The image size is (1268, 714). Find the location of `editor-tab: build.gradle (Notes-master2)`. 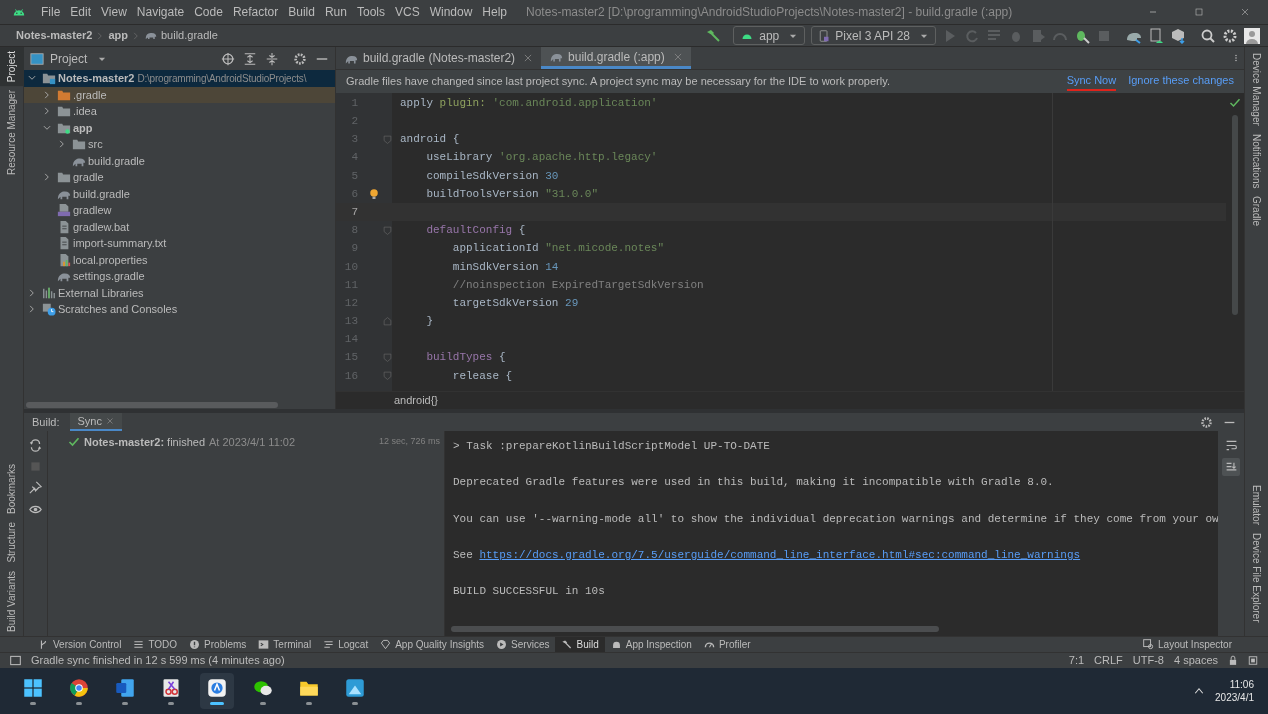

editor-tab: build.gradle (Notes-master2) is located at coordinates (439, 58).